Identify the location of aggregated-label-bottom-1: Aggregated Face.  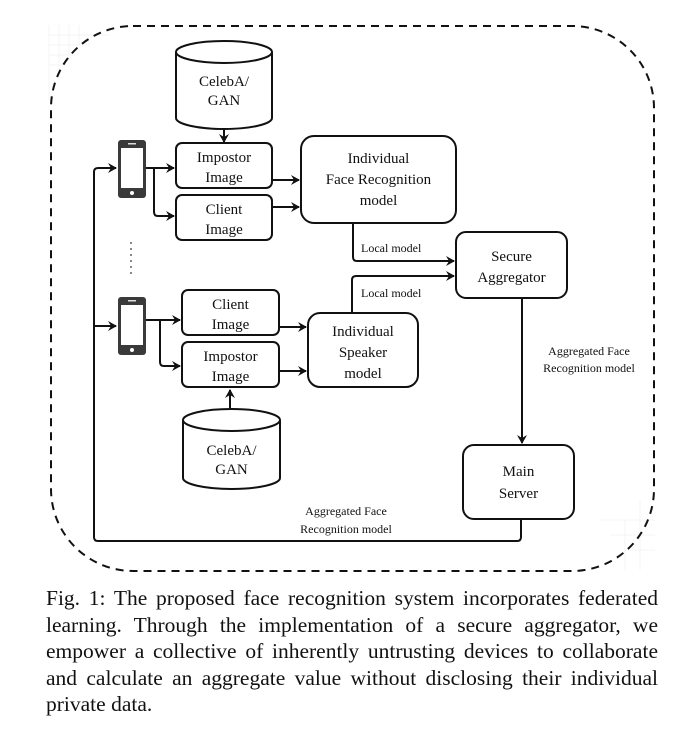
(346, 511).